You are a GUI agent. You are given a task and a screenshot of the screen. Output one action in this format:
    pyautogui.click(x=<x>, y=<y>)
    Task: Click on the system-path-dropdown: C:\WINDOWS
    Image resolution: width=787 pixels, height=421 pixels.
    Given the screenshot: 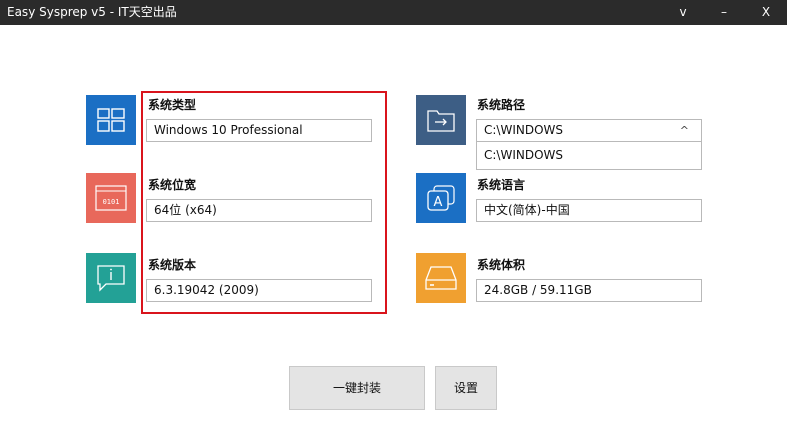 What is the action you would take?
    pyautogui.click(x=589, y=156)
    